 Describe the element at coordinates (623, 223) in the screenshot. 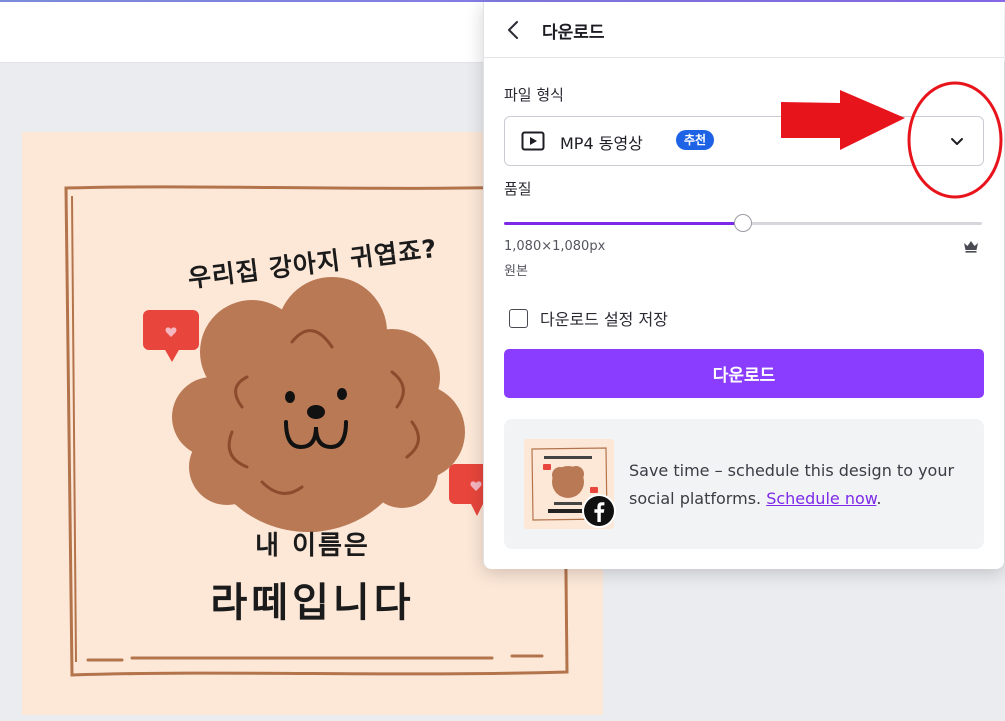

I see `slider-fill` at that location.